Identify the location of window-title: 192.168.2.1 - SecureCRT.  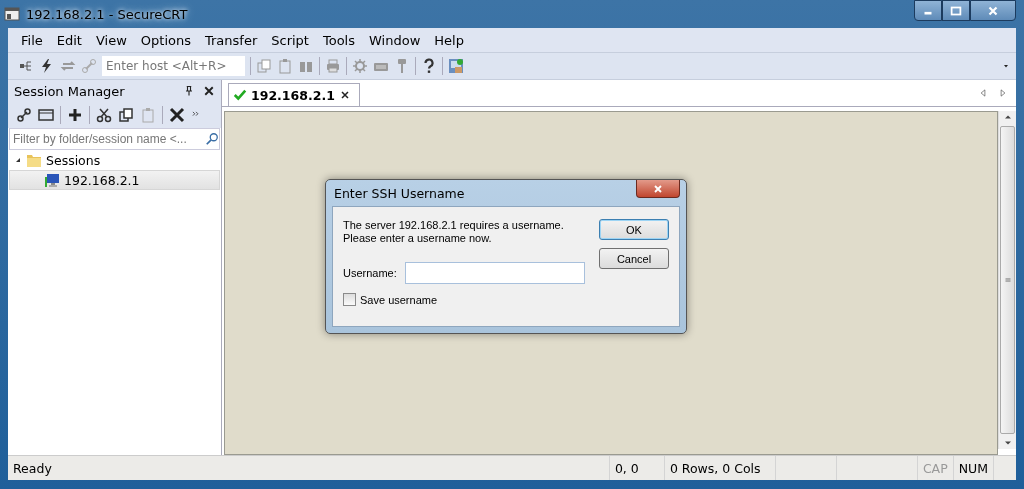
(107, 14).